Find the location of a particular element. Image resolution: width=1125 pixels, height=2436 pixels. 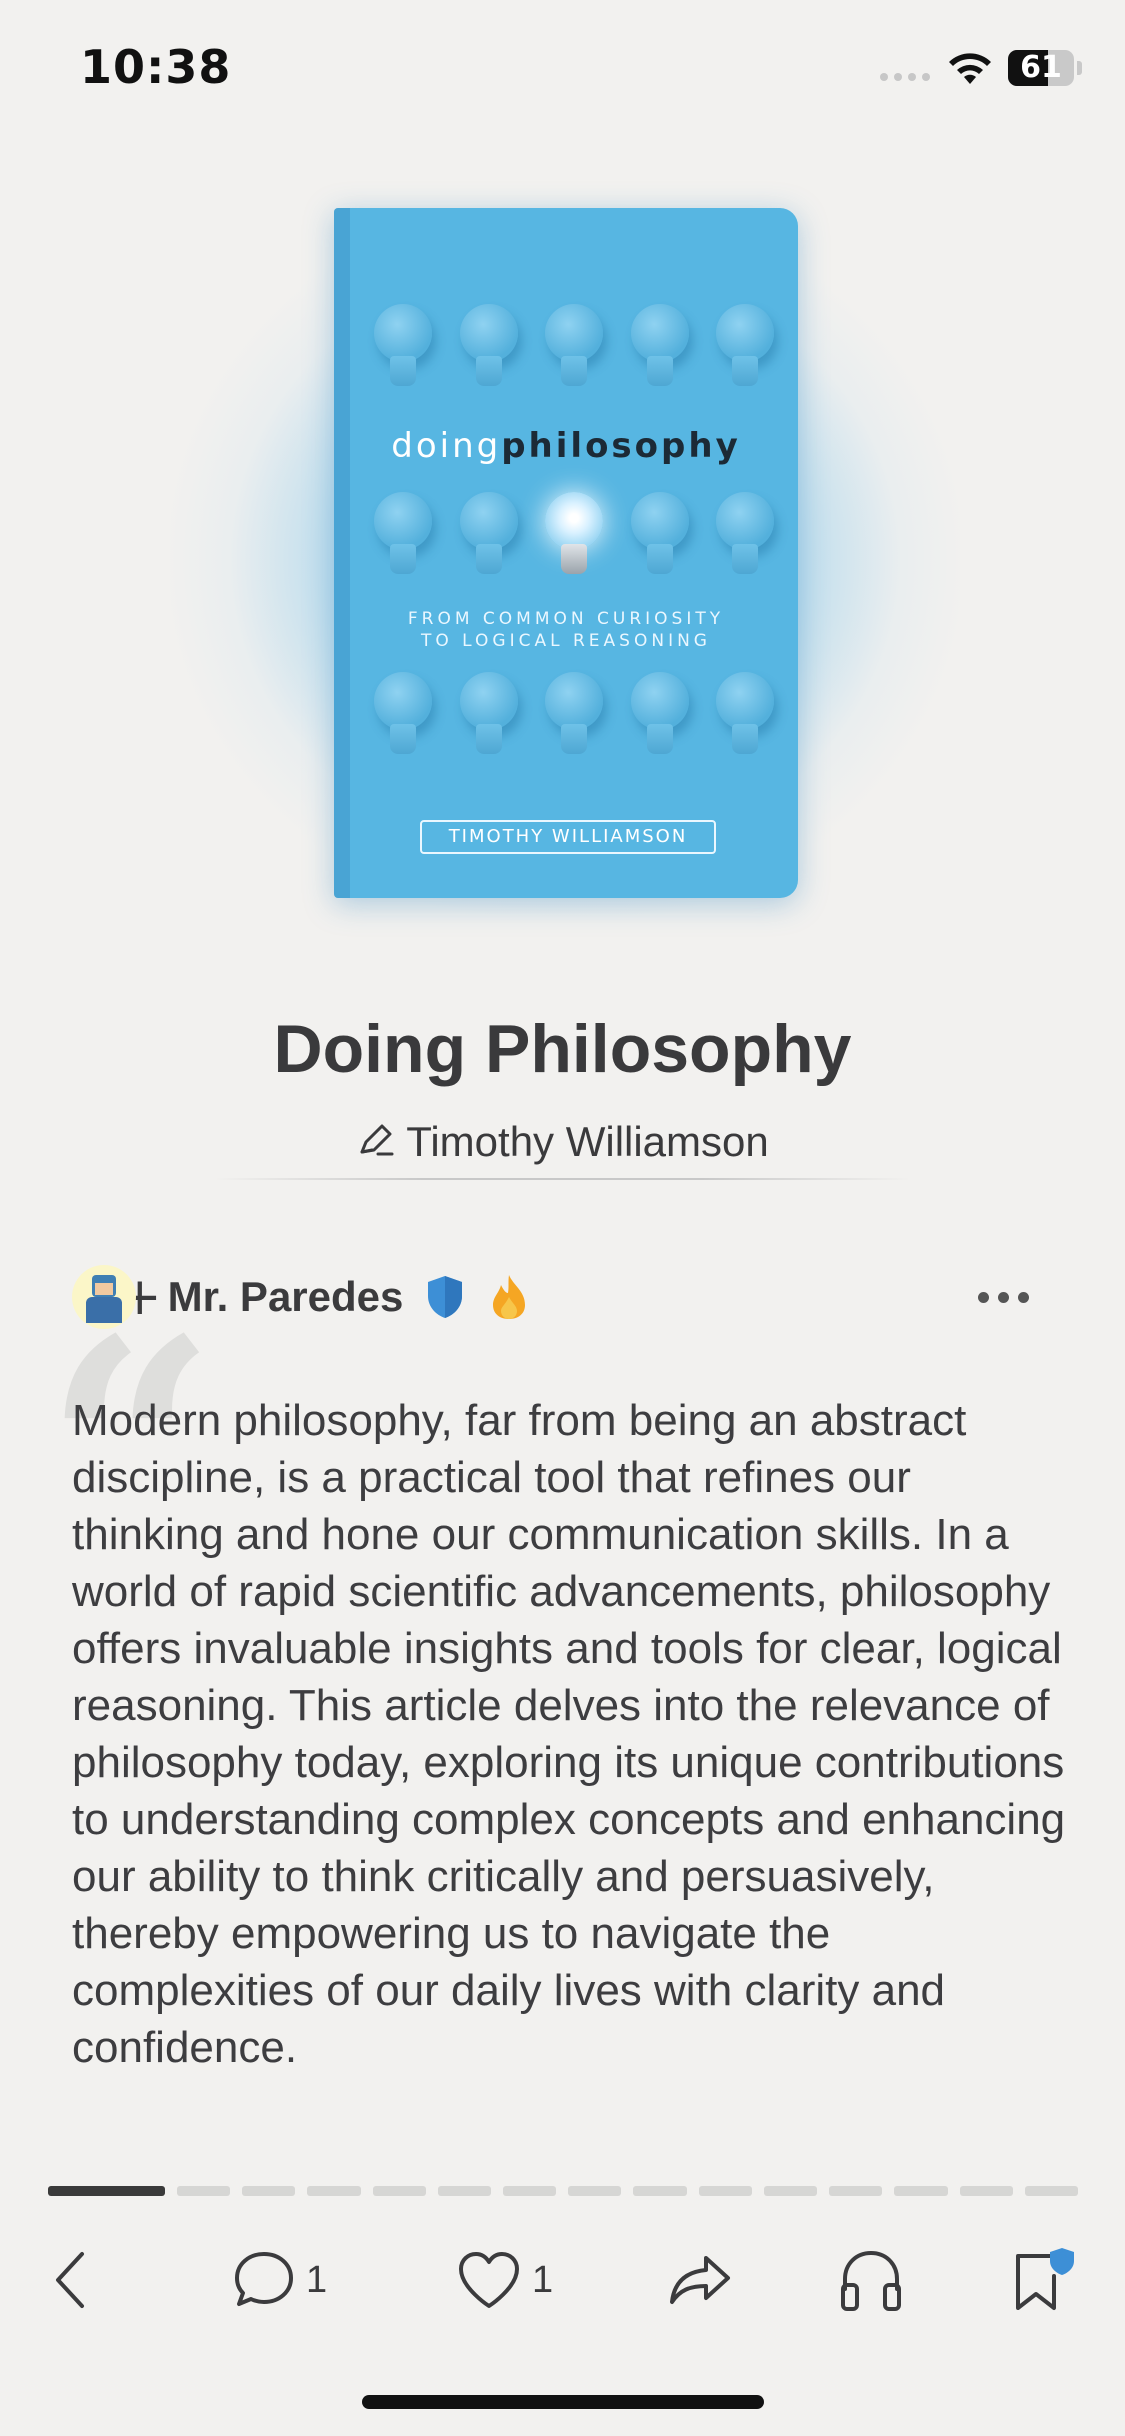

bookmark-button is located at coordinates (1043, 2280).